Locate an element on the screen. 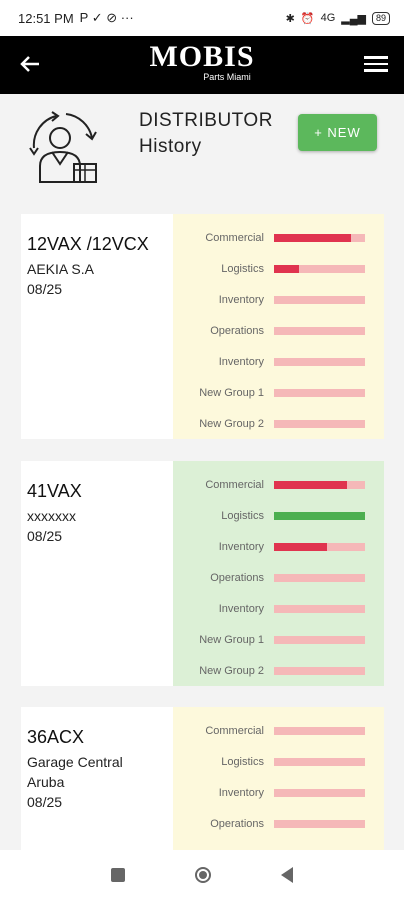 This screenshot has height=900, width=404. status-left: 12:51 PM P ✓ ⊘ ··· is located at coordinates (76, 18).